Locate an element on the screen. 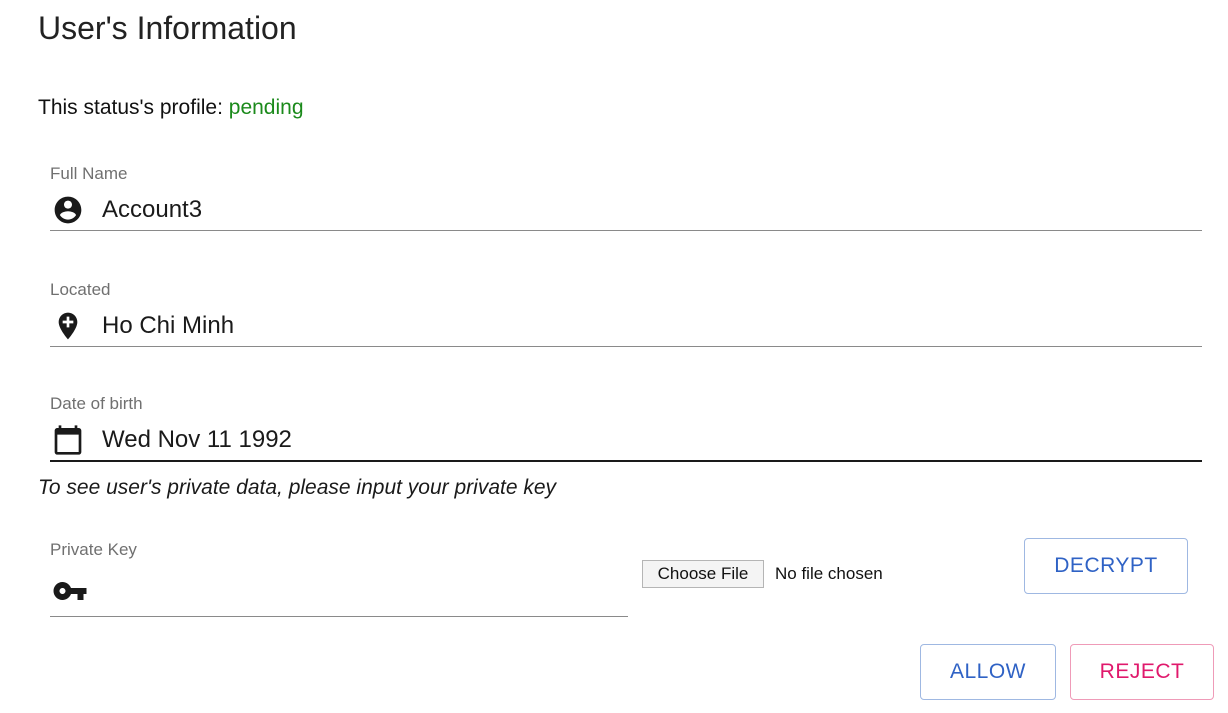 This screenshot has width=1228, height=713. choose-file-button: Choose File is located at coordinates (703, 574).